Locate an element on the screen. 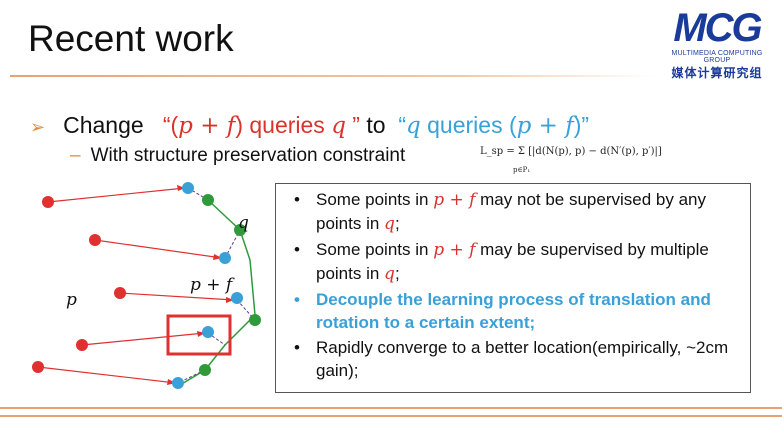 The width and height of the screenshot is (782, 426). footer-rule-top is located at coordinates (391, 408).